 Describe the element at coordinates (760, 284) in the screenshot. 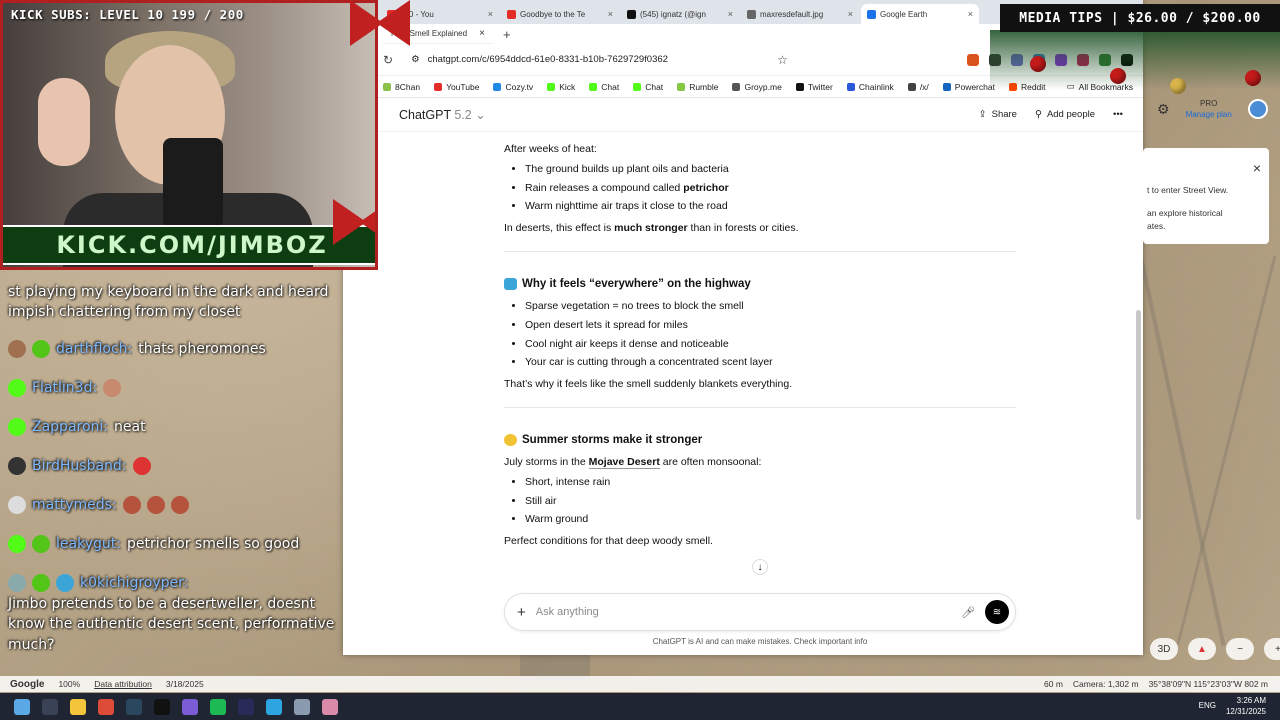

I see `section-heading: Why it feels “everywhere” on the highway` at that location.